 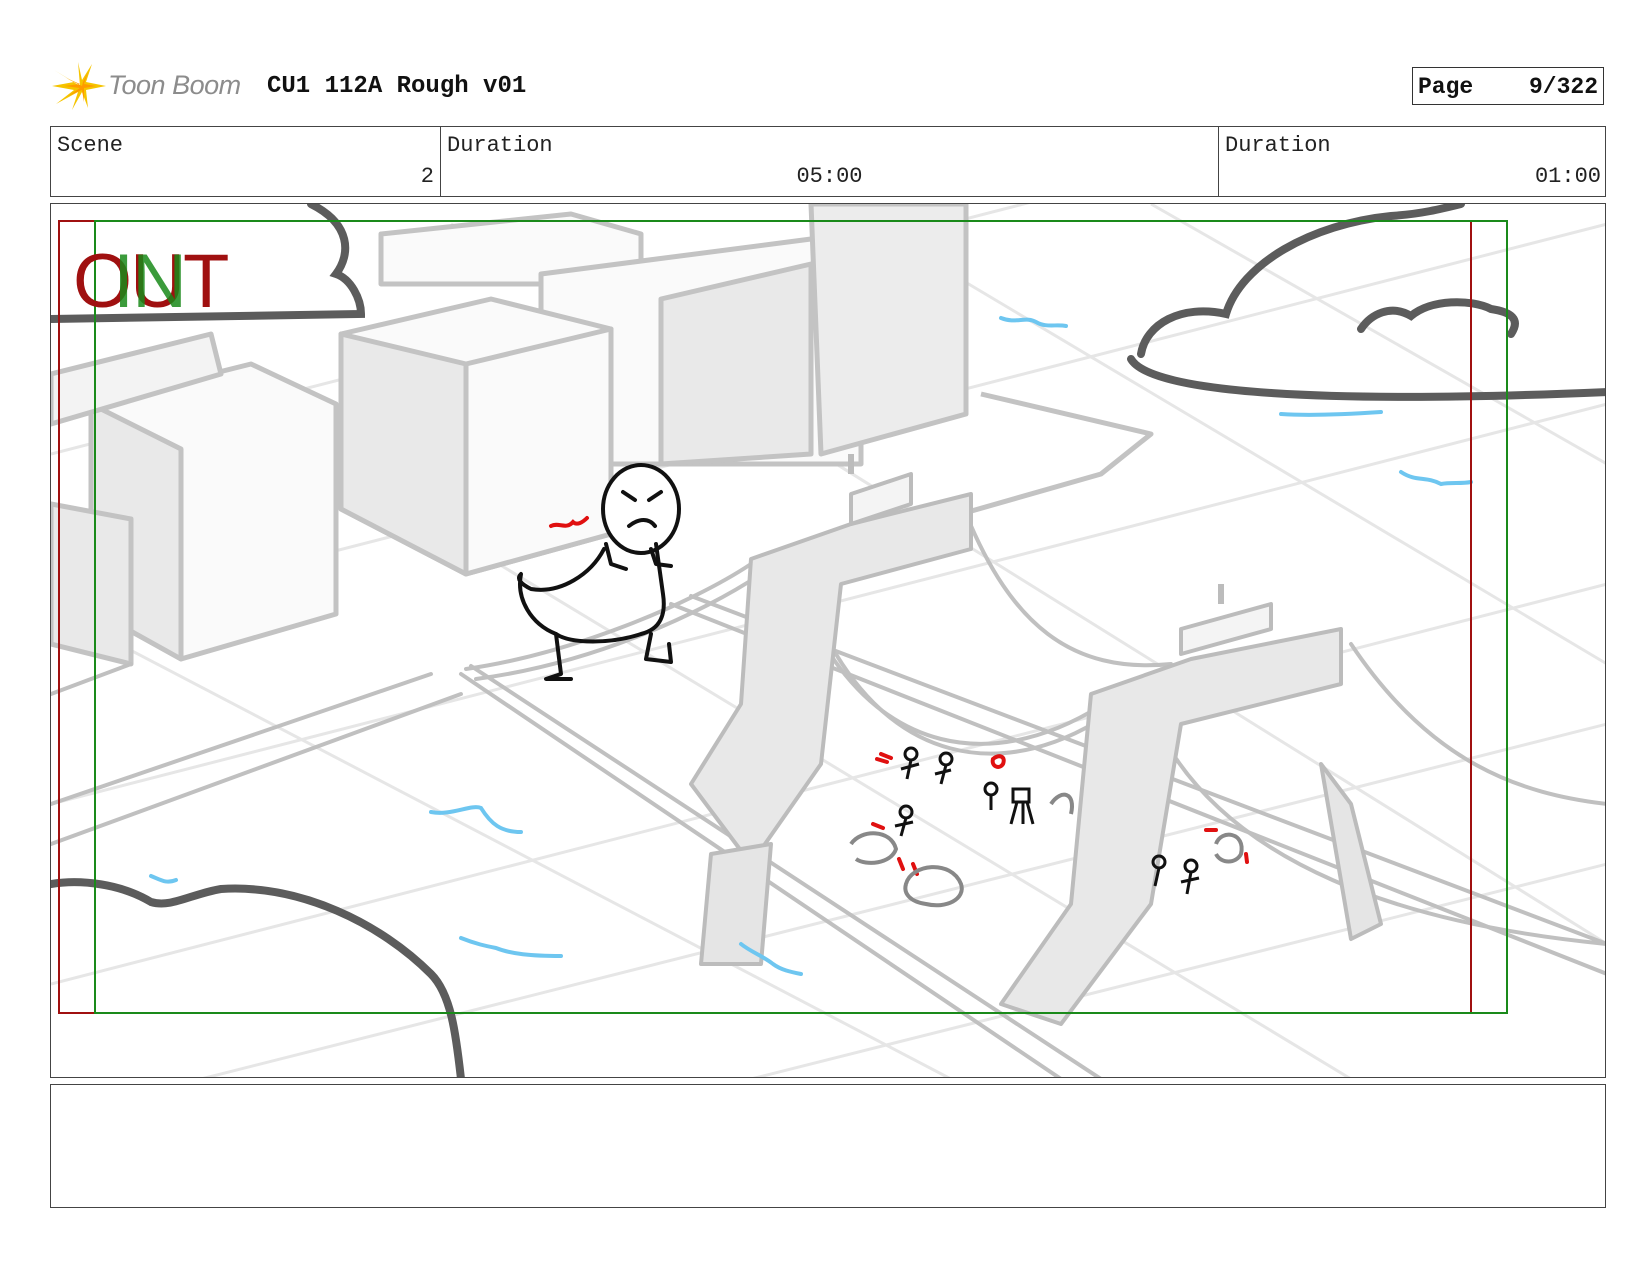 What do you see at coordinates (174, 85) in the screenshot?
I see `logo-text: Toon Boom` at bounding box center [174, 85].